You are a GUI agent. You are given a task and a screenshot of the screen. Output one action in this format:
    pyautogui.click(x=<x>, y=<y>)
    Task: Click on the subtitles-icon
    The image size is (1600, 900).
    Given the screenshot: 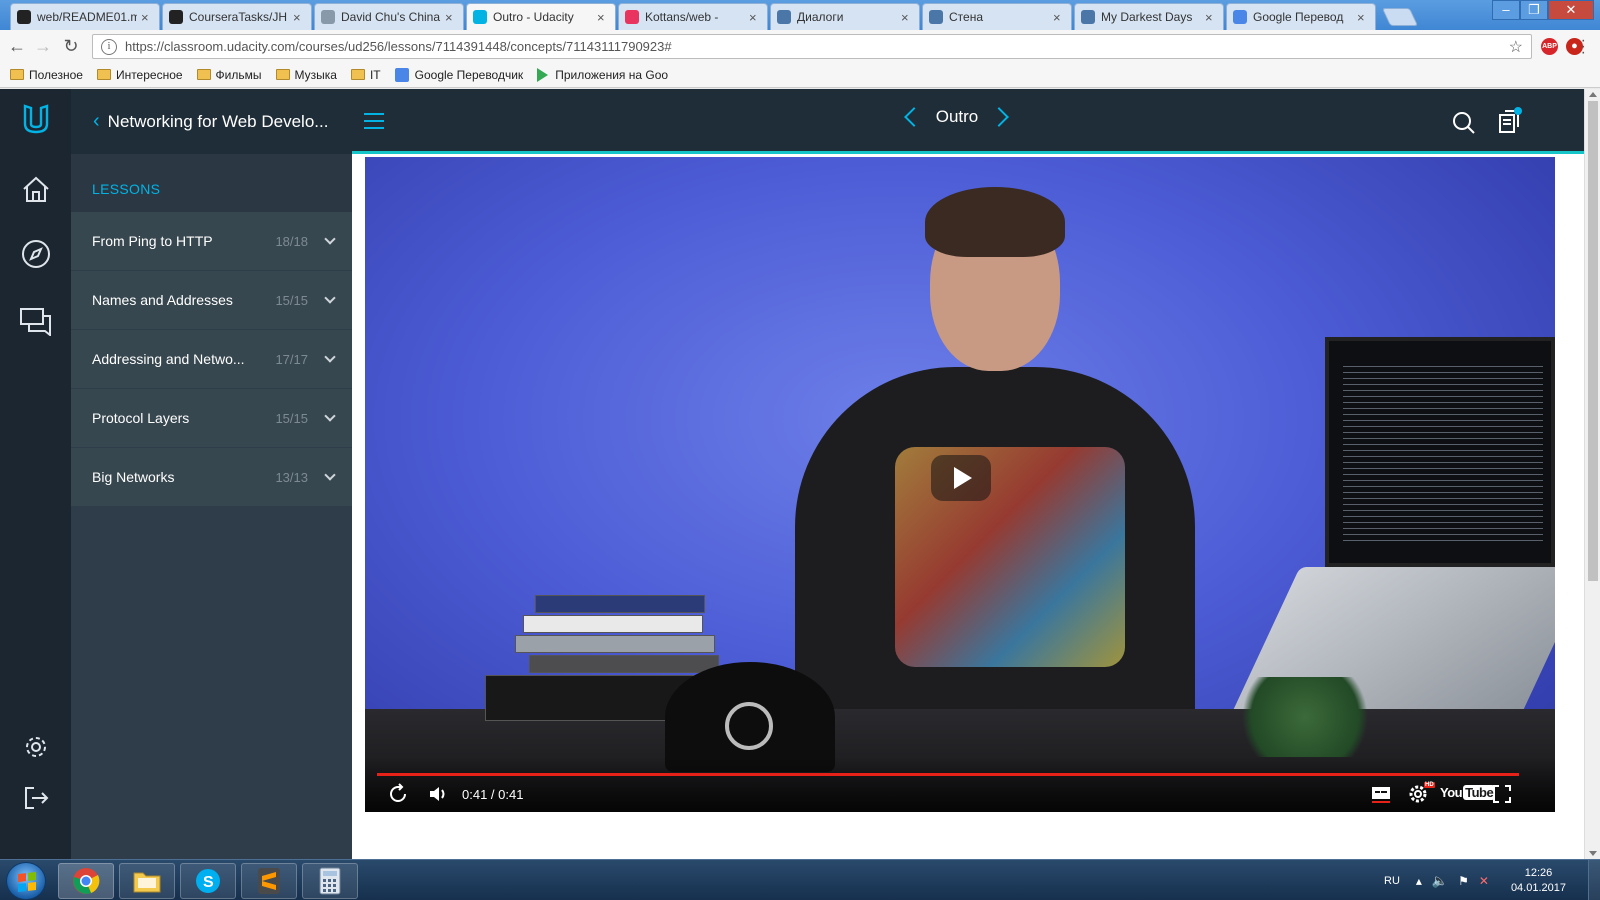 What is the action you would take?
    pyautogui.click(x=1381, y=794)
    